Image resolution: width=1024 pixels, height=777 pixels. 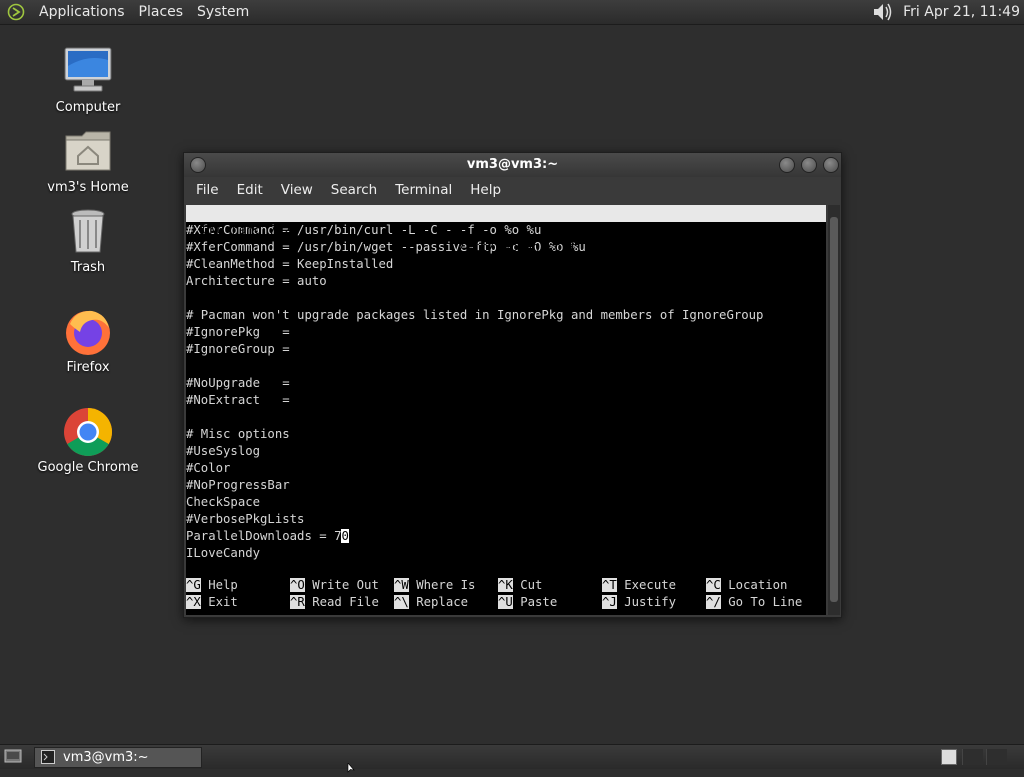 What do you see at coordinates (809, 165) in the screenshot?
I see `maximize-button` at bounding box center [809, 165].